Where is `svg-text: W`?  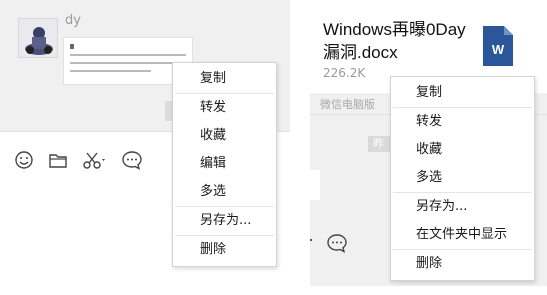 svg-text: W is located at coordinates (498, 49).